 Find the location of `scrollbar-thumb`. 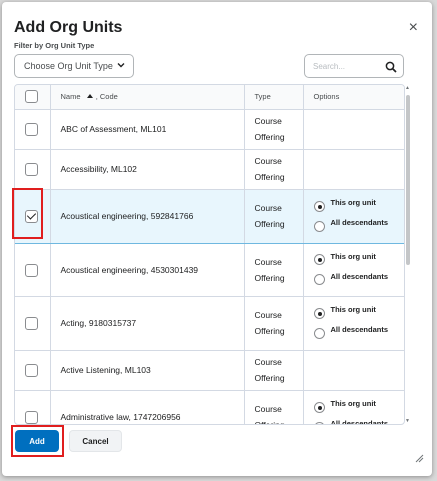

scrollbar-thumb is located at coordinates (408, 180).